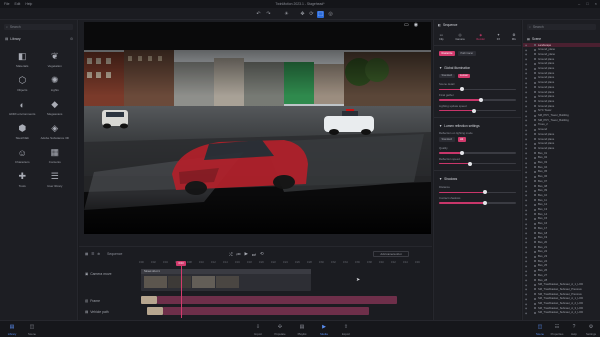 The image size is (600, 337). Describe the element at coordinates (311, 14) in the screenshot. I see `rotate-icon: ⟳` at that location.